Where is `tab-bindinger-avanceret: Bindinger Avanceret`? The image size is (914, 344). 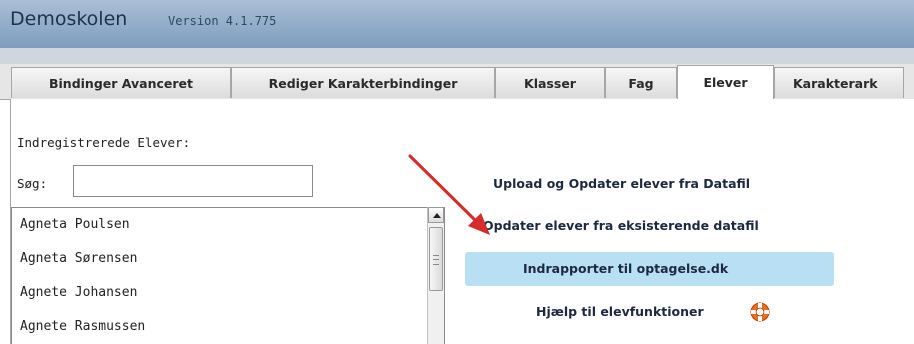 tab-bindinger-avanceret: Bindinger Avanceret is located at coordinates (121, 82).